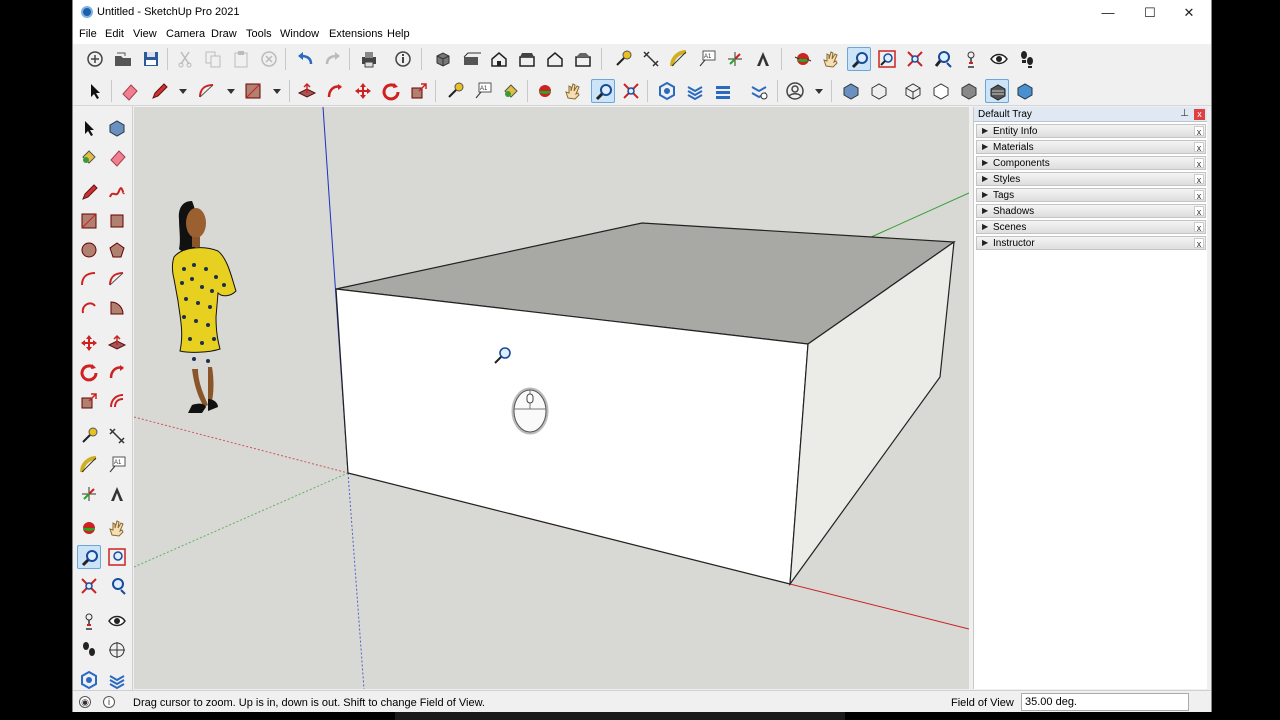  Describe the element at coordinates (795, 91) in the screenshot. I see `account-icon` at that location.